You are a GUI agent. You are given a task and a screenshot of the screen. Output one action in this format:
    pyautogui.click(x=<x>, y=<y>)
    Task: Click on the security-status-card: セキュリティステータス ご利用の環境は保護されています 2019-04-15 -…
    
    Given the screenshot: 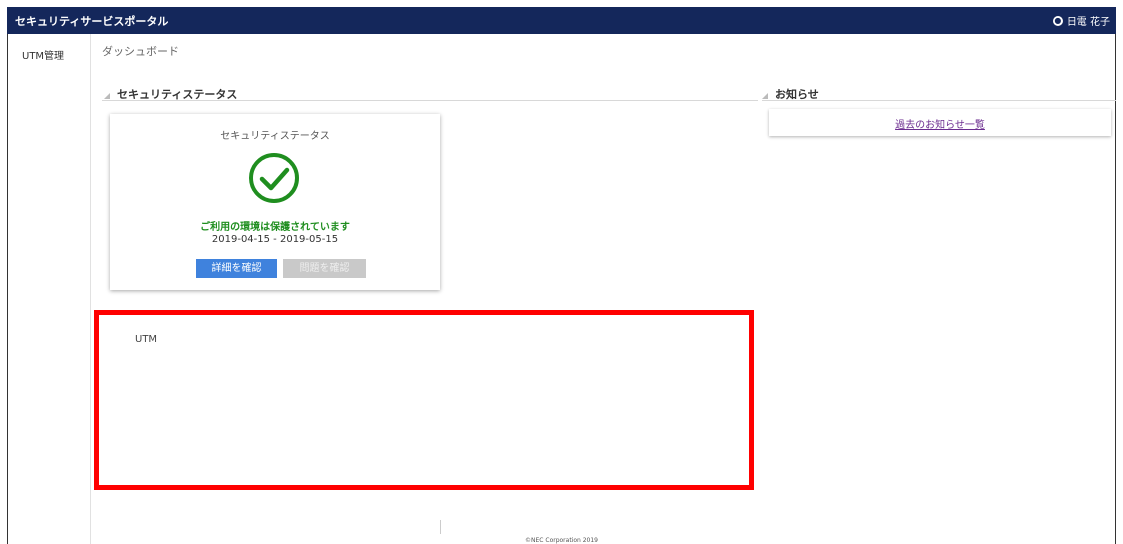 What is the action you would take?
    pyautogui.click(x=275, y=202)
    